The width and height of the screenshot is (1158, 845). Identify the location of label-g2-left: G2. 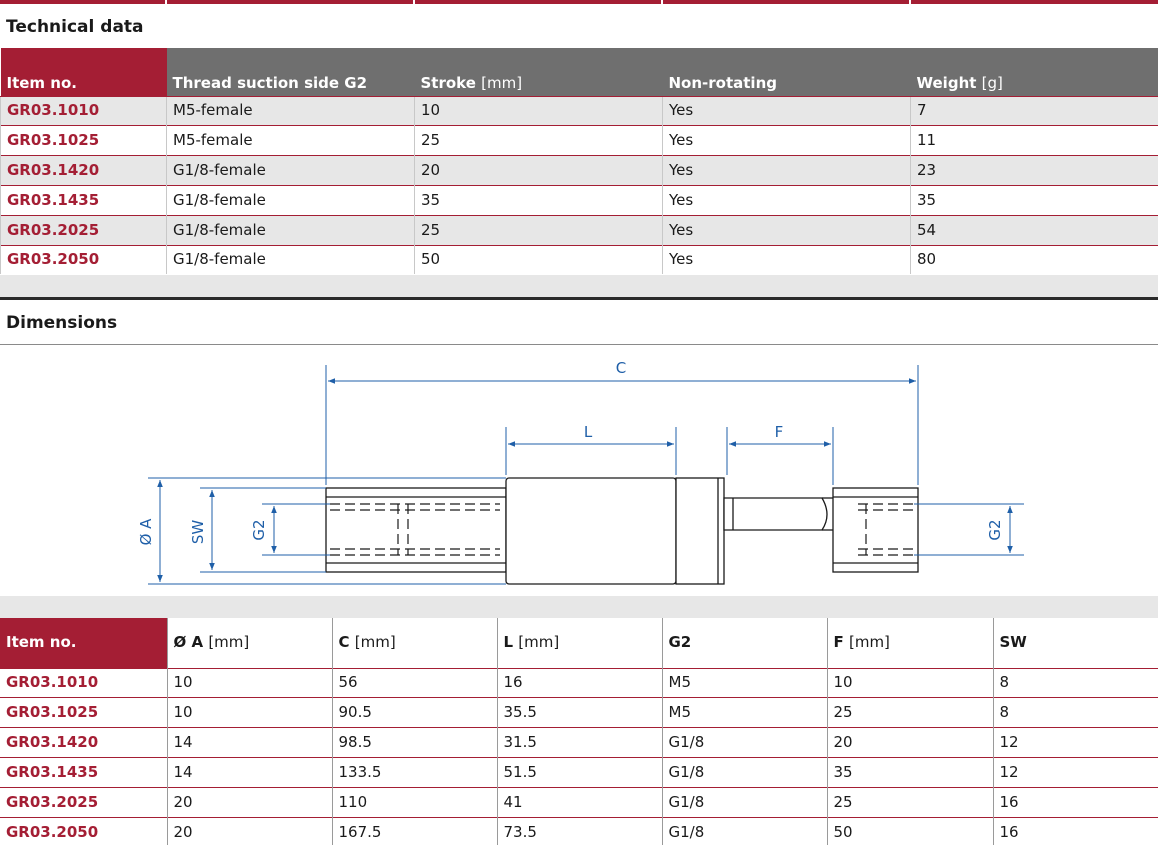
(259, 529).